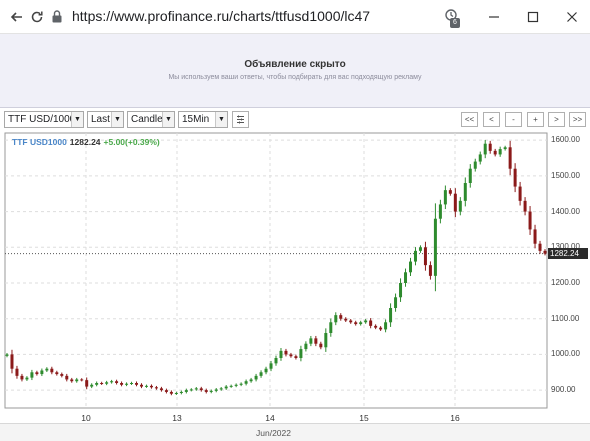  Describe the element at coordinates (273, 433) in the screenshot. I see `period-label: Jun/2022` at that location.